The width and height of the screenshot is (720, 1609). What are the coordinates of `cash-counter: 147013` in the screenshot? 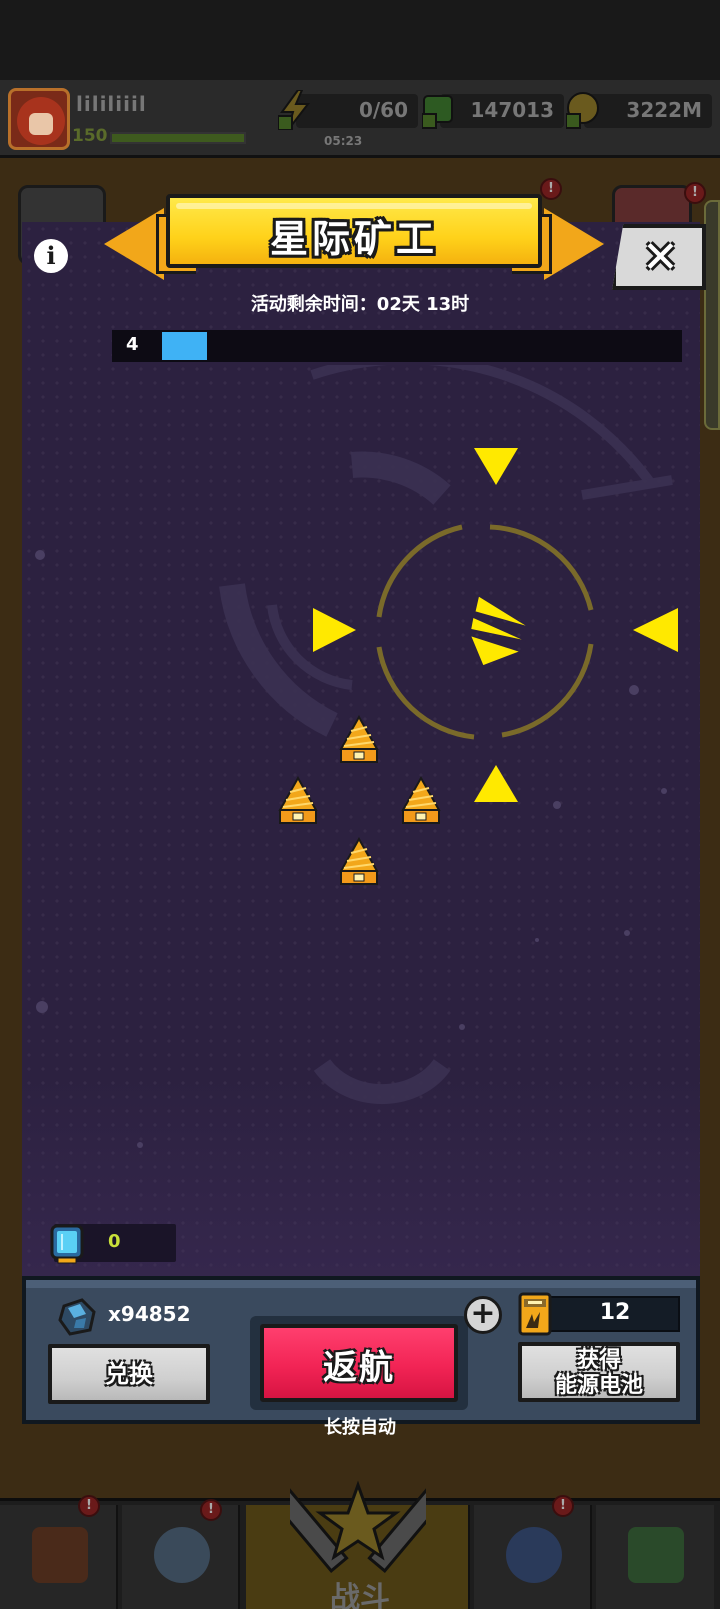 It's located at (493, 111).